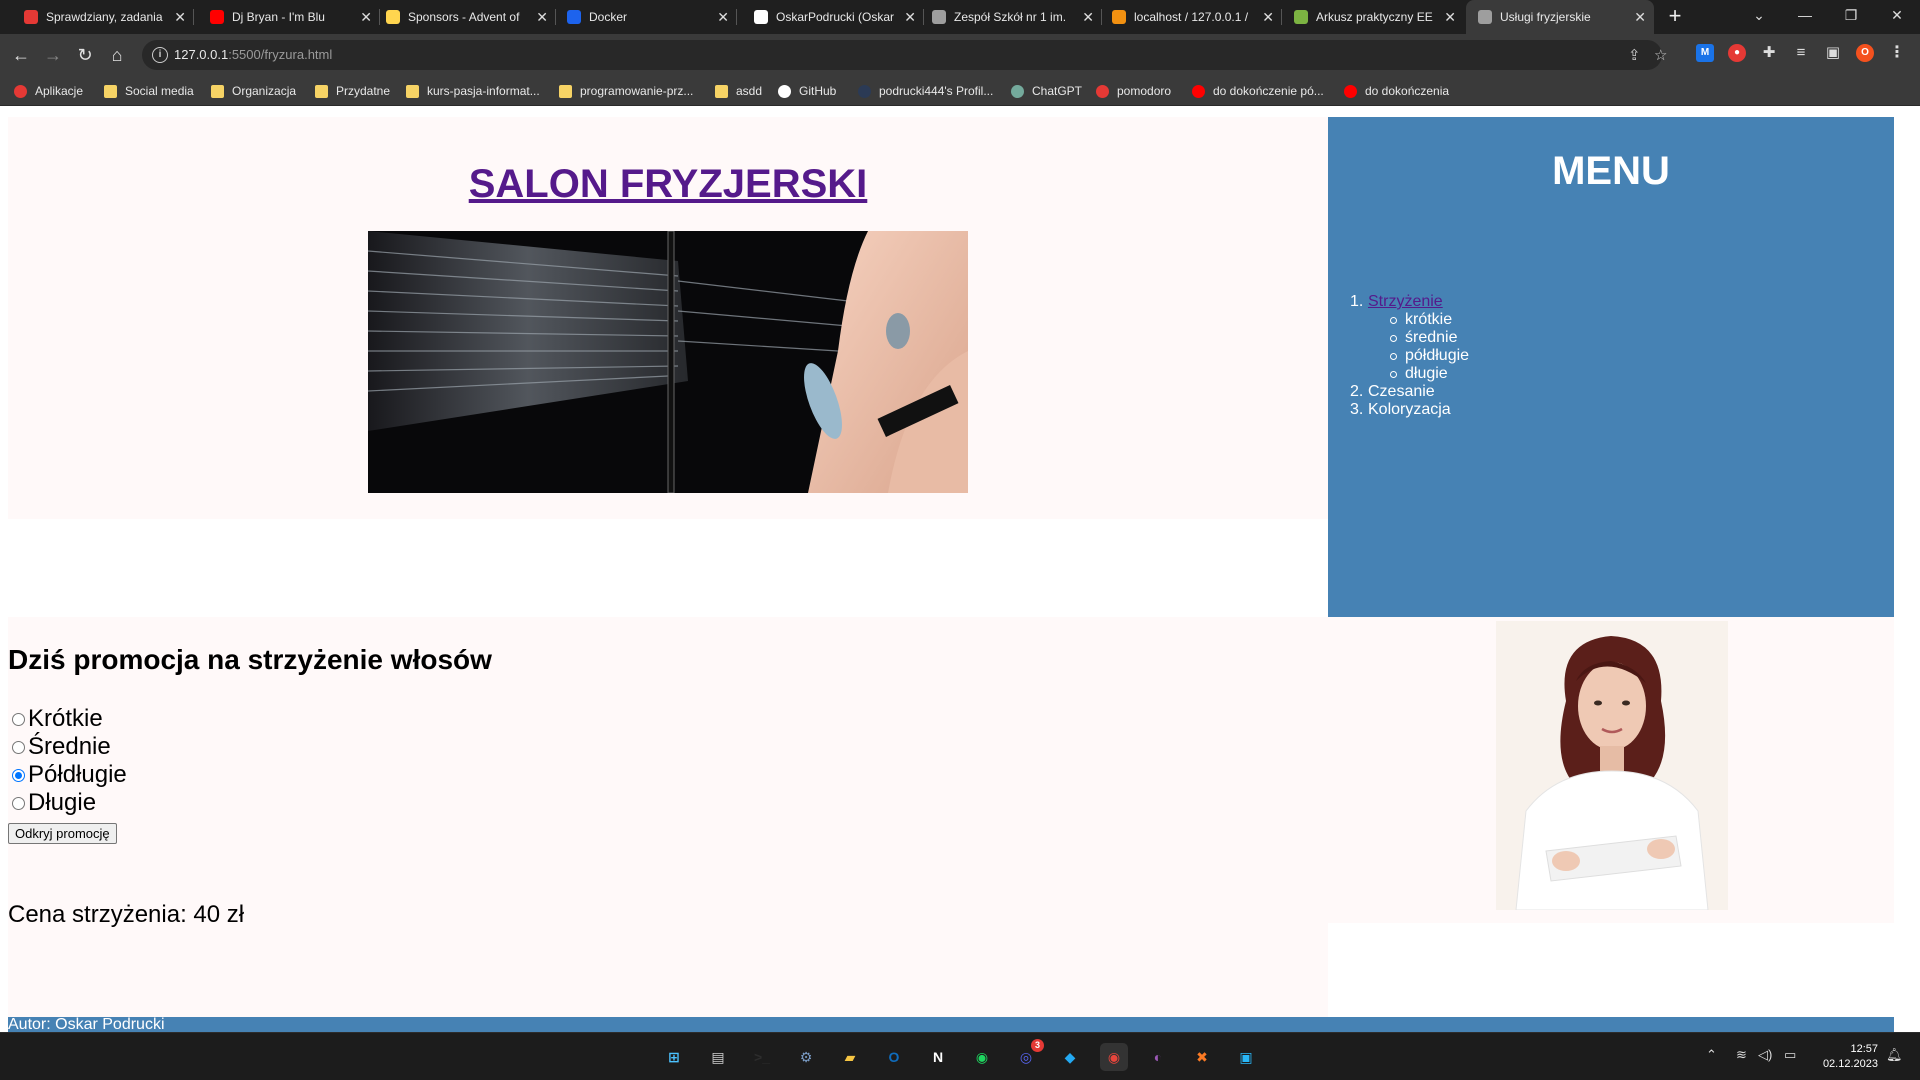  Describe the element at coordinates (762, 1057) in the screenshot. I see `terminal-icon: >_` at that location.